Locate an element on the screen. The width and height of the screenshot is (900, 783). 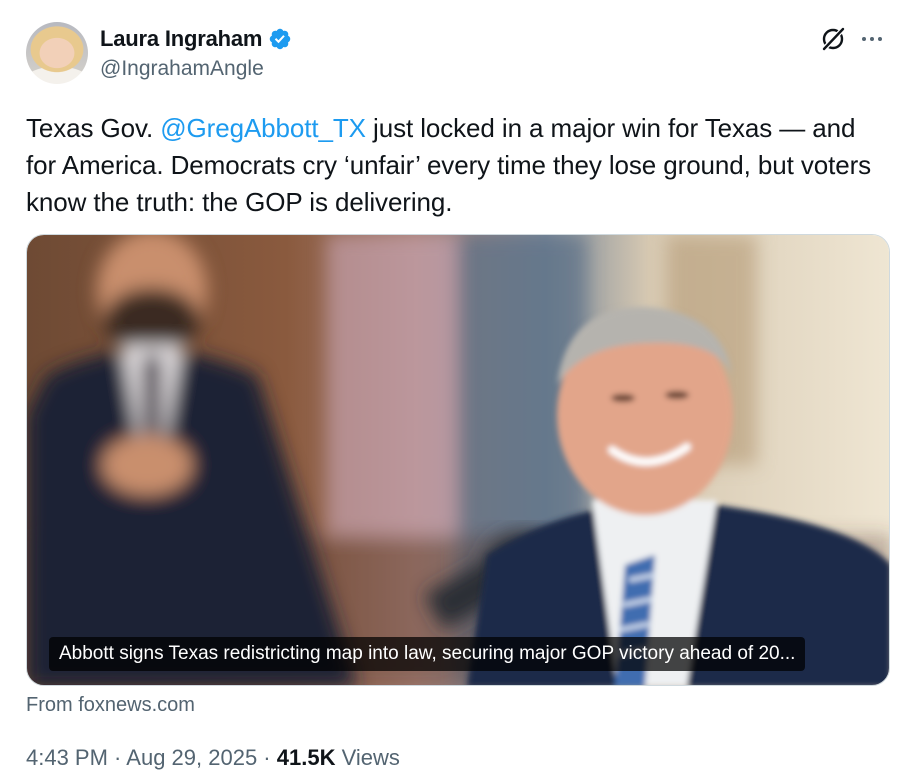
author-avatar is located at coordinates (57, 53).